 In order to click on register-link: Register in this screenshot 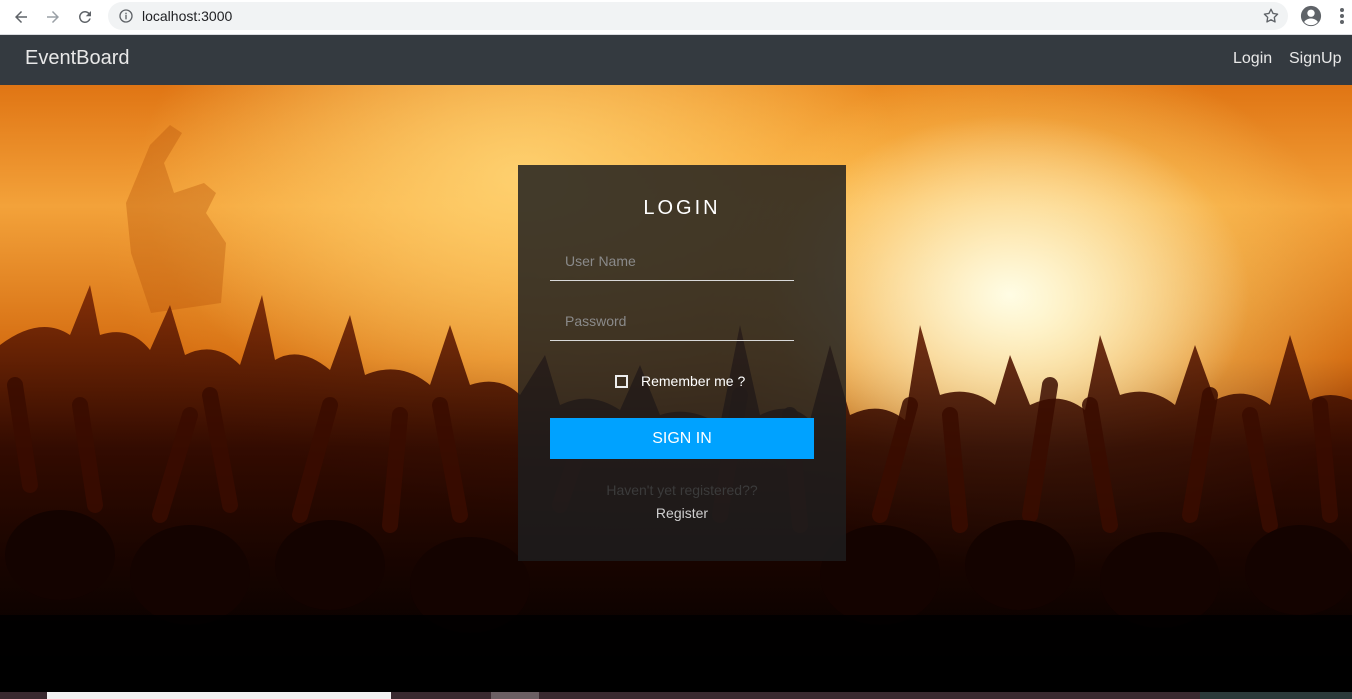, I will do `click(682, 513)`.